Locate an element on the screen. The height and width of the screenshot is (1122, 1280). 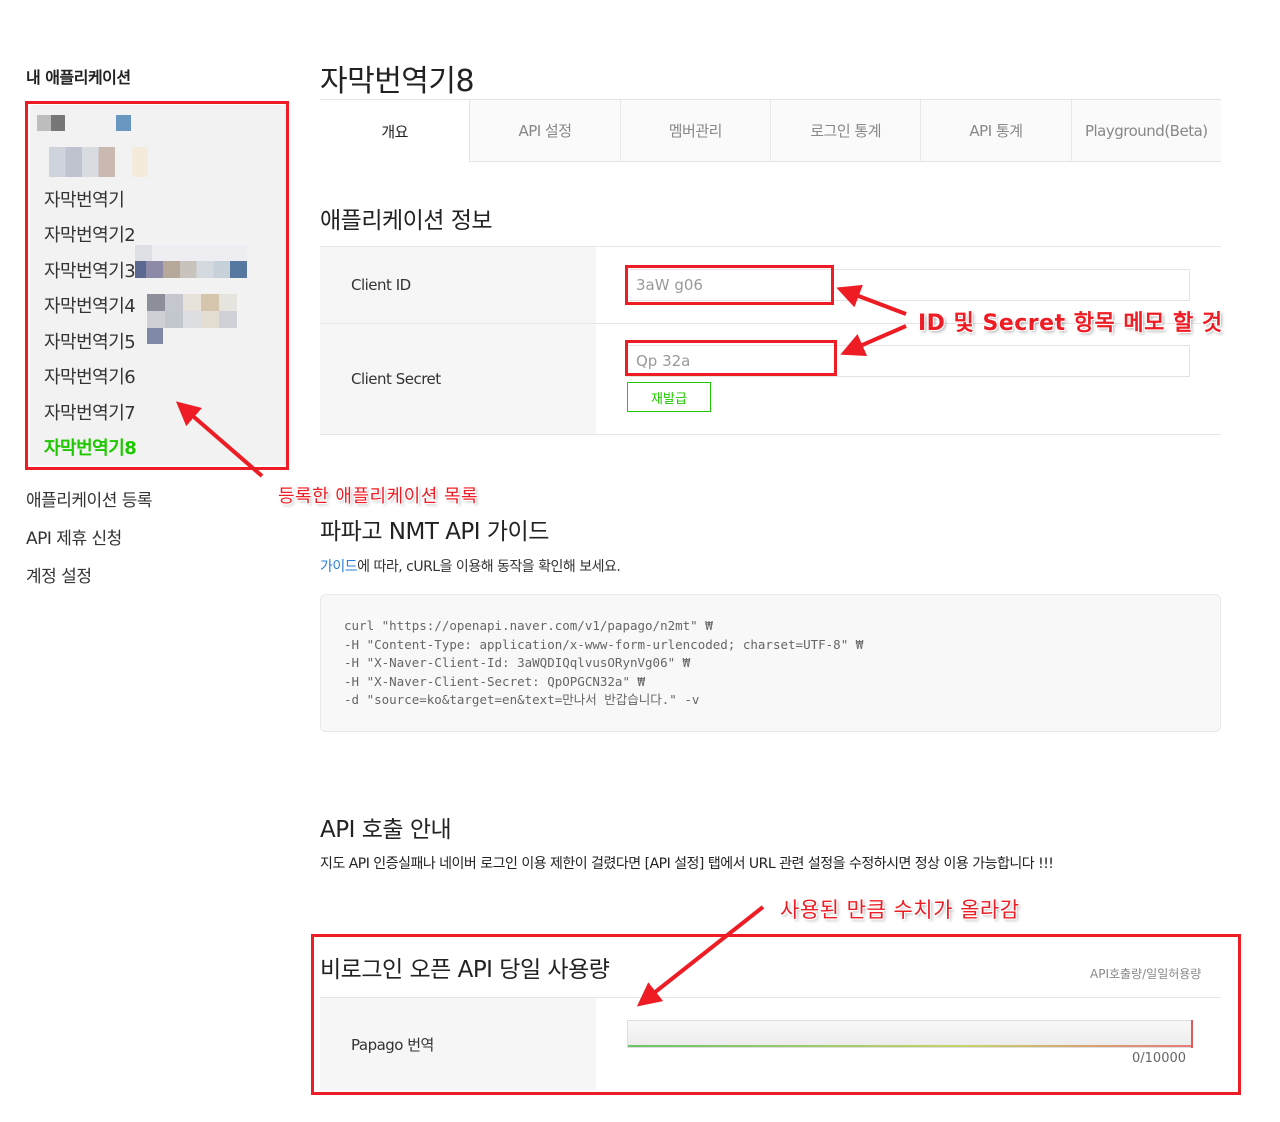
arrow-to-client-id is located at coordinates (871, 300).